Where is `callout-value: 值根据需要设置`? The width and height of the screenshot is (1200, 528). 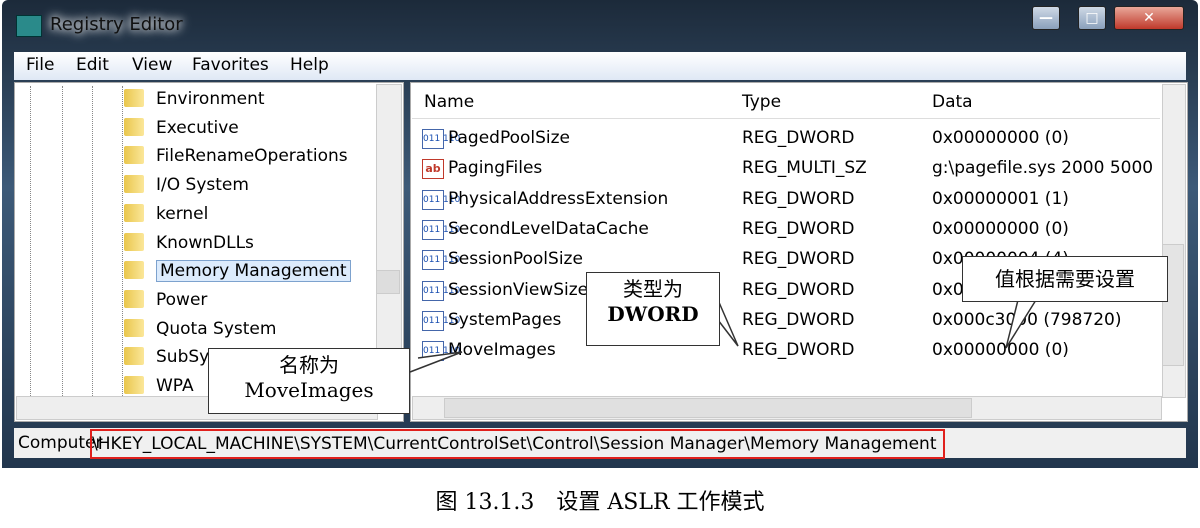
callout-value: 值根据需要设置 is located at coordinates (1065, 279).